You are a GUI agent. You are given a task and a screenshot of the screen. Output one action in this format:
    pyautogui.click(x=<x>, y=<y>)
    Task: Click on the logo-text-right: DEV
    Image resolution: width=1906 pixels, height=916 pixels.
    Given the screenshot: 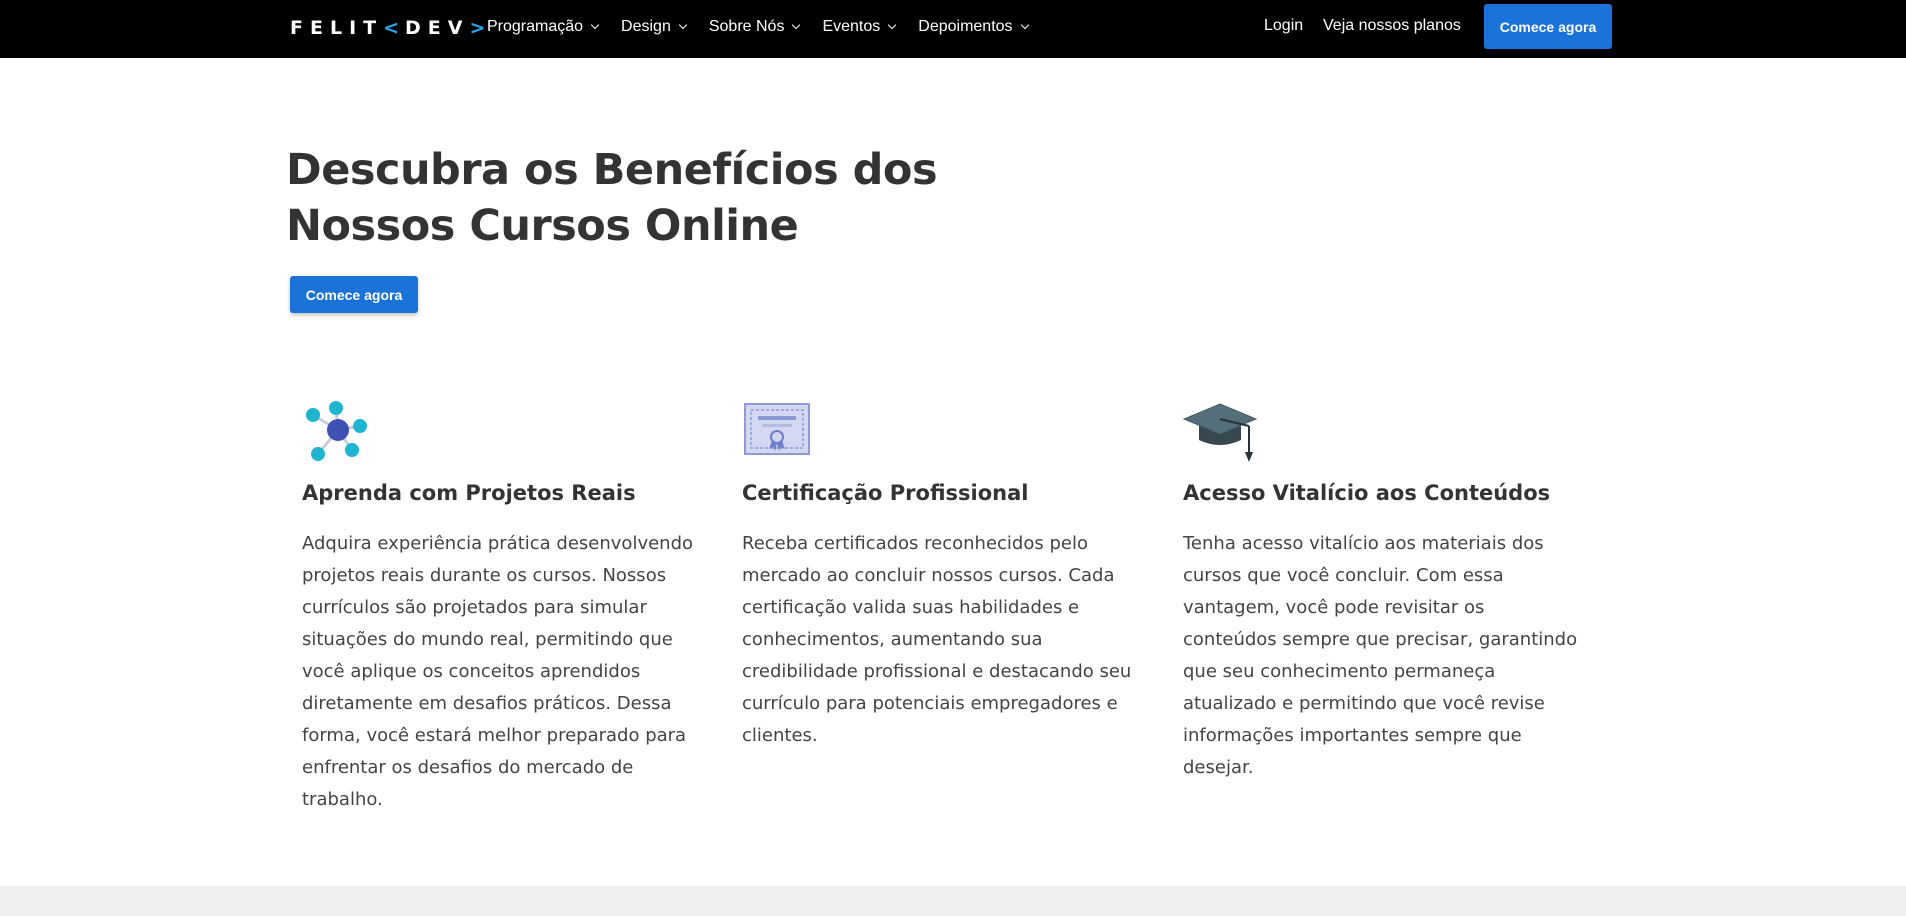 What is the action you would take?
    pyautogui.click(x=437, y=28)
    